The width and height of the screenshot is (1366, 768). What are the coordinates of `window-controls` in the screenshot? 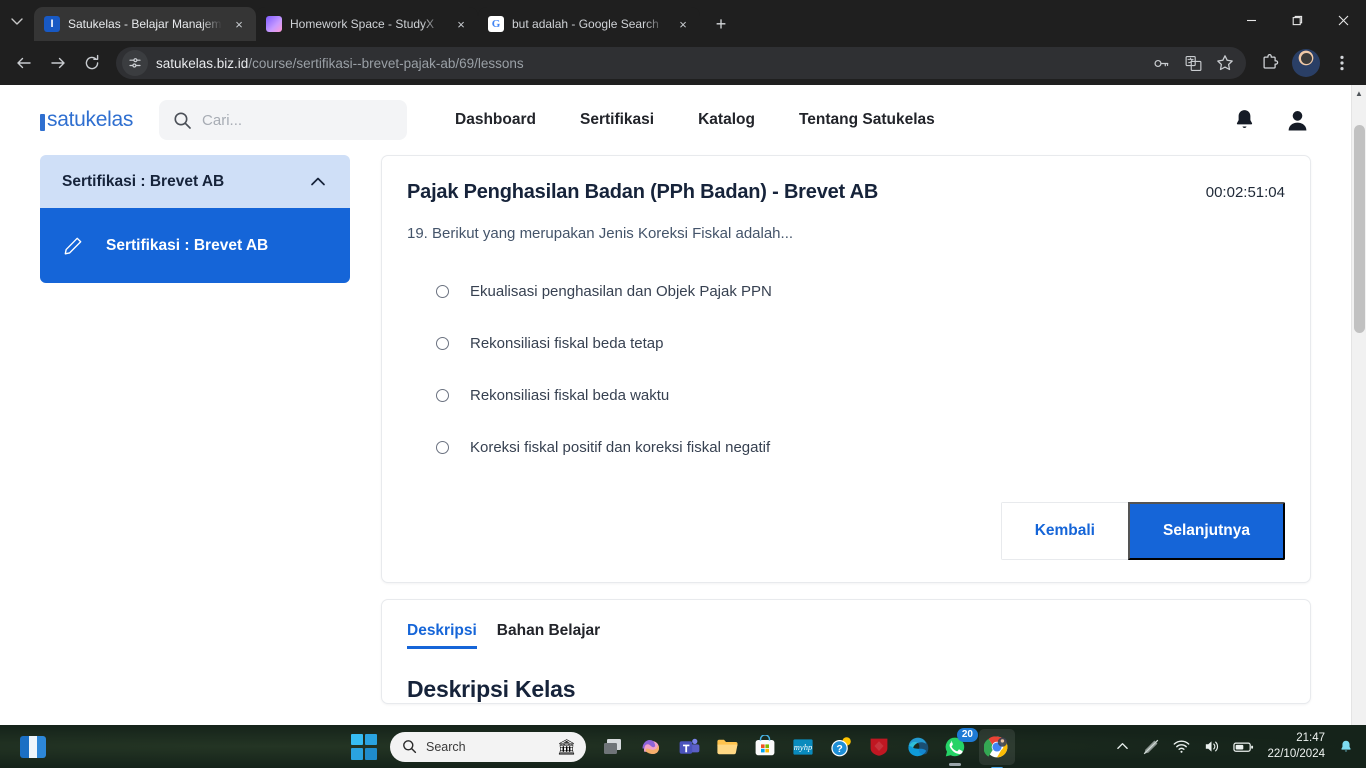 It's located at (1297, 20).